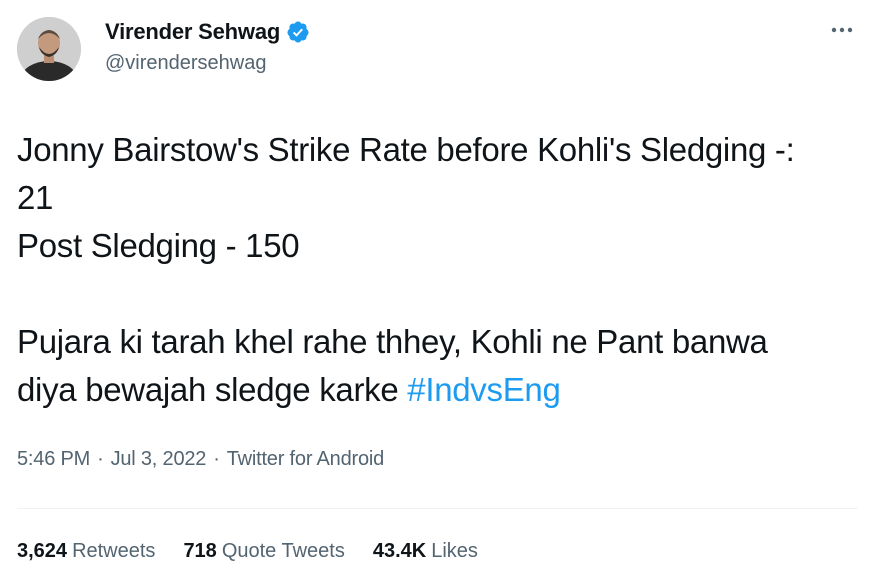 The height and width of the screenshot is (583, 875). Describe the element at coordinates (399, 551) in the screenshot. I see `likes-count: 43.4K` at that location.